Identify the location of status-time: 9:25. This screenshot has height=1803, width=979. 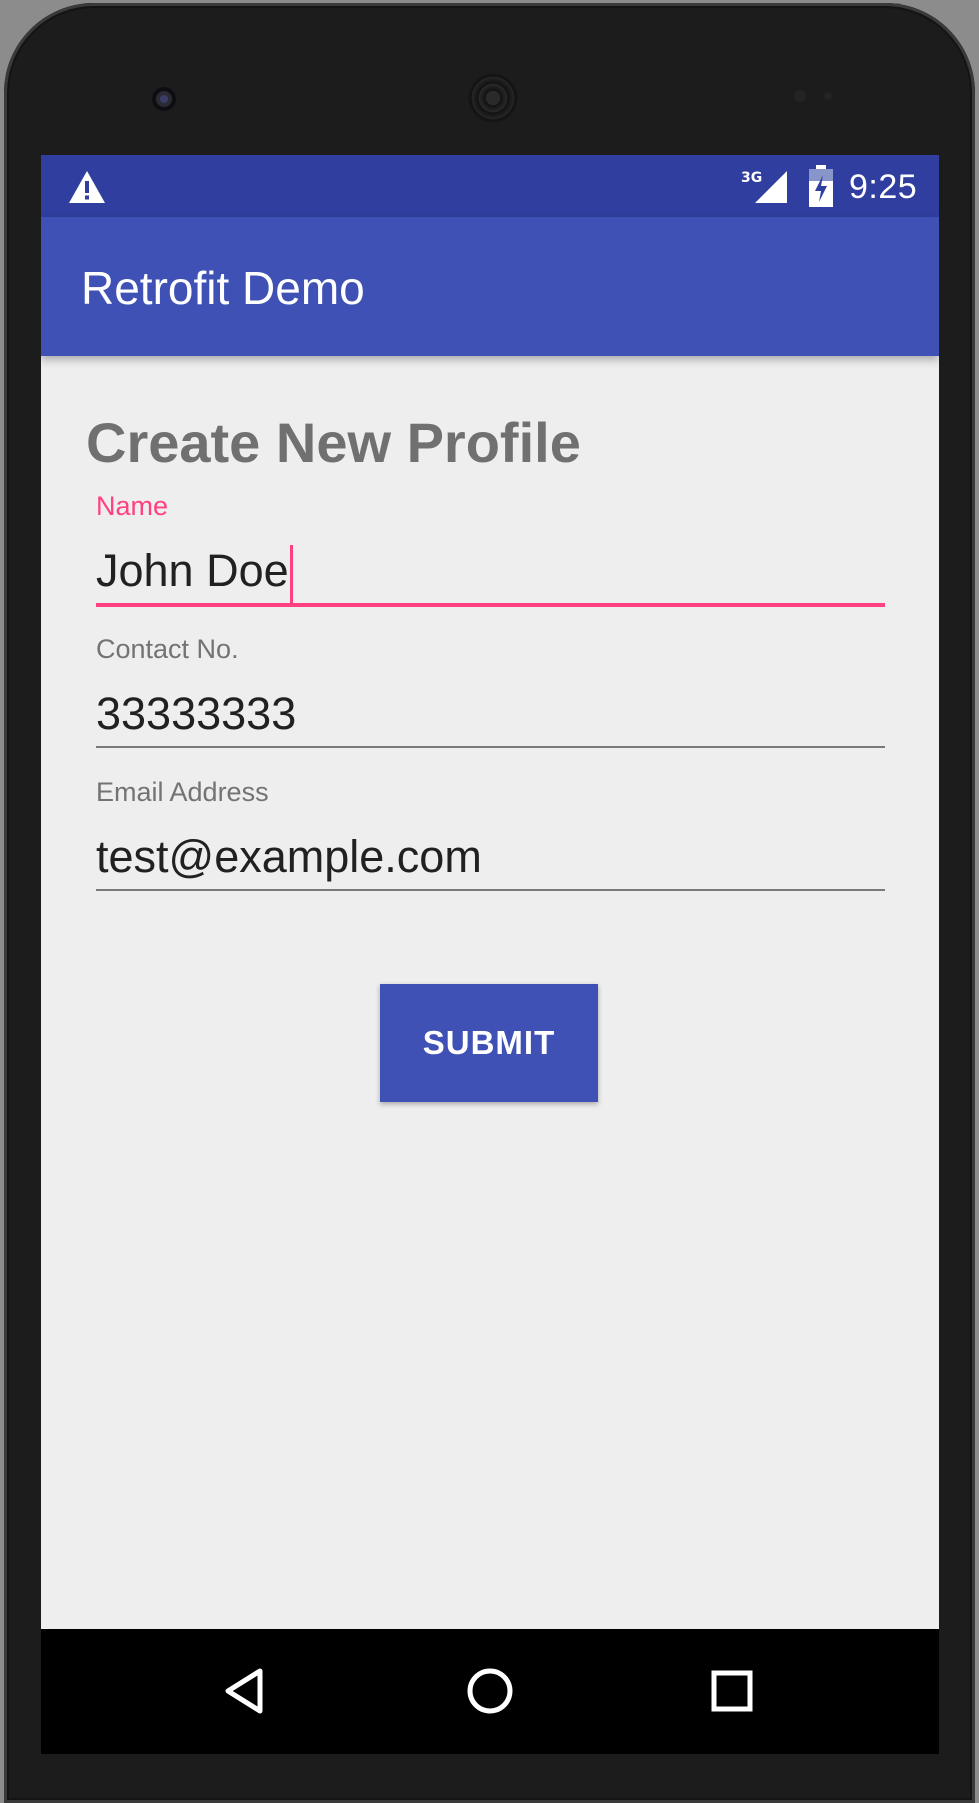
(883, 187).